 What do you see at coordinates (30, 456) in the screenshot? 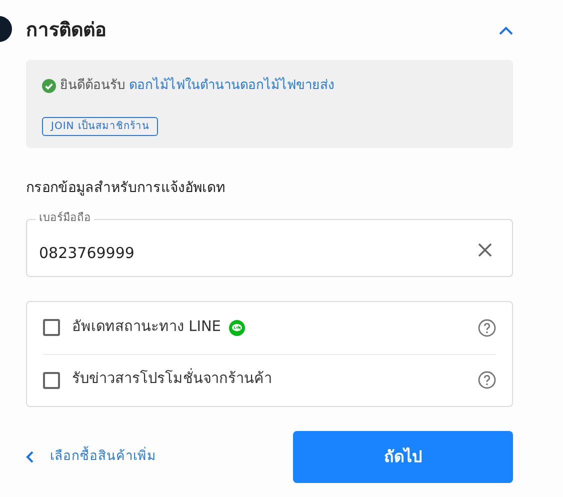
I see `back-chevron-icon` at bounding box center [30, 456].